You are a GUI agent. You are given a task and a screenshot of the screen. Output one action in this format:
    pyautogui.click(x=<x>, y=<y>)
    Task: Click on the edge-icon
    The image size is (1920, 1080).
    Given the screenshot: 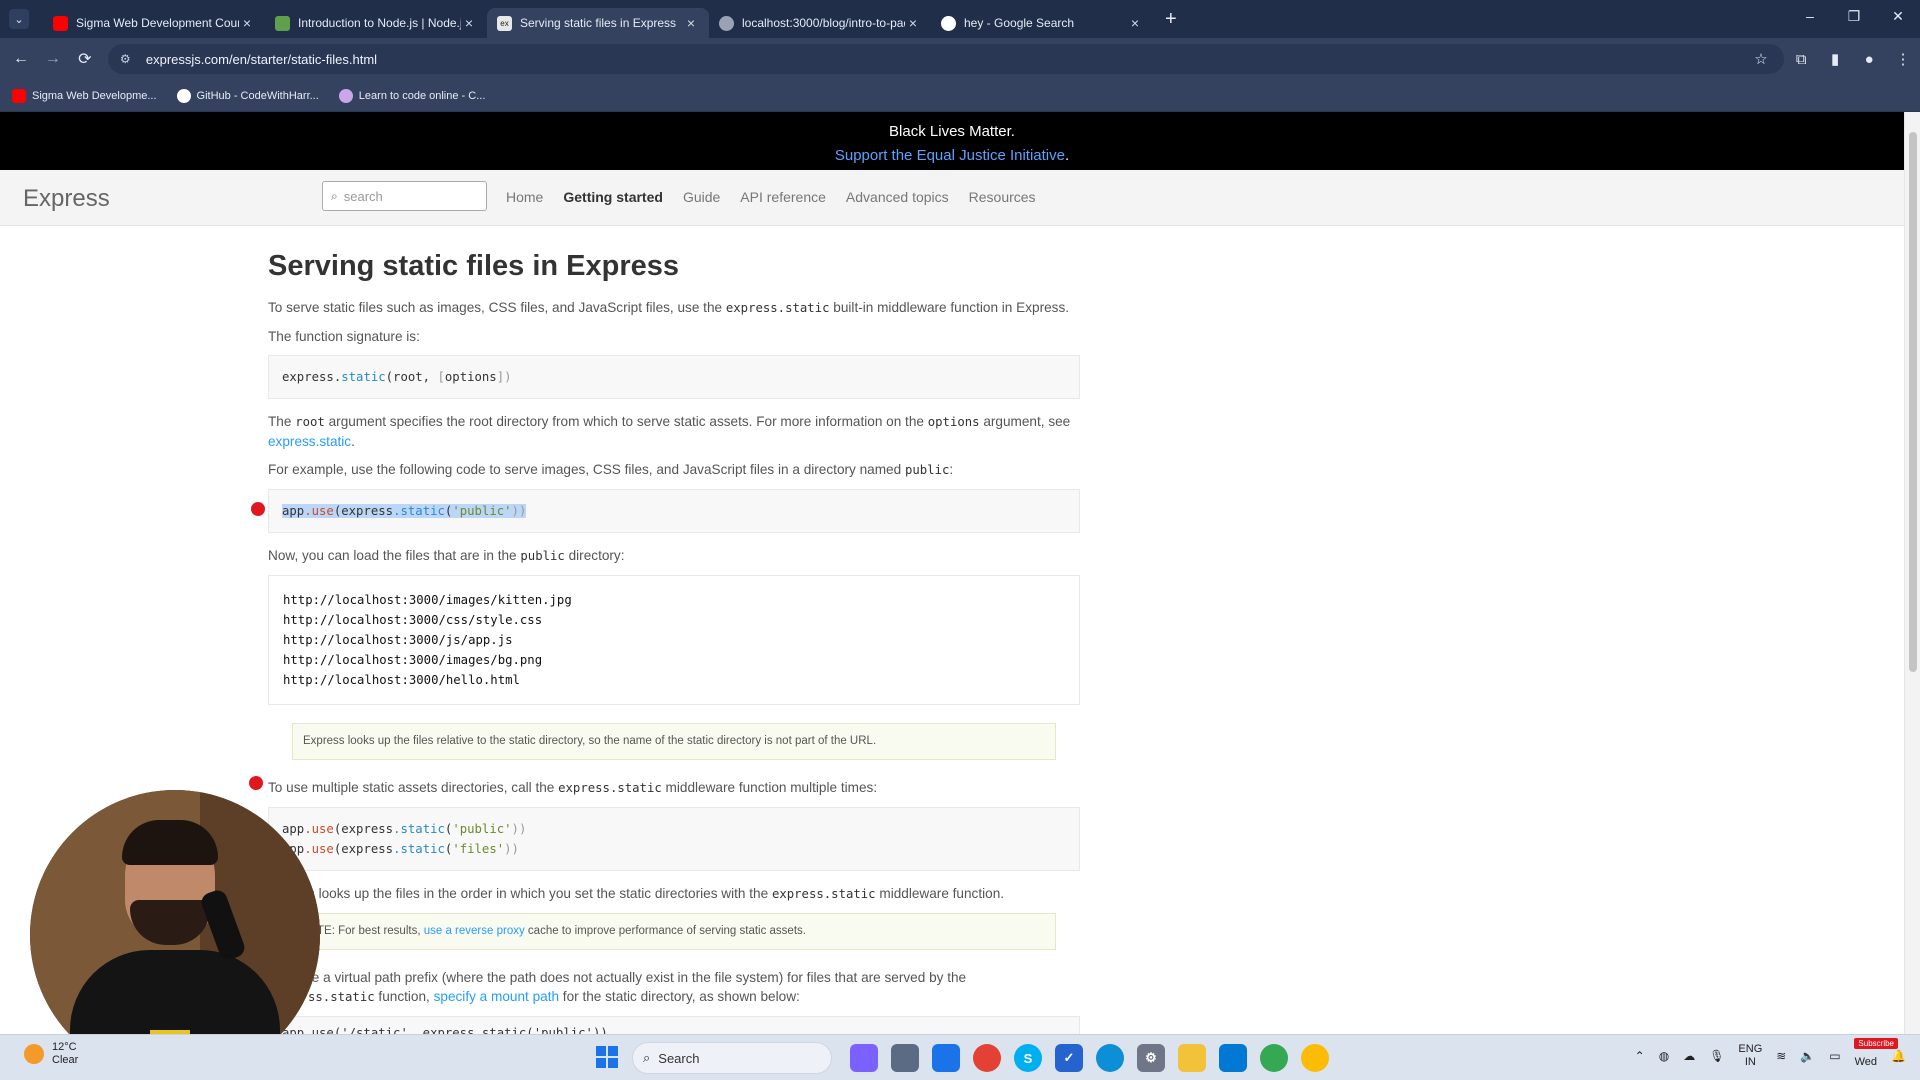 What is the action you would take?
    pyautogui.click(x=1110, y=1058)
    